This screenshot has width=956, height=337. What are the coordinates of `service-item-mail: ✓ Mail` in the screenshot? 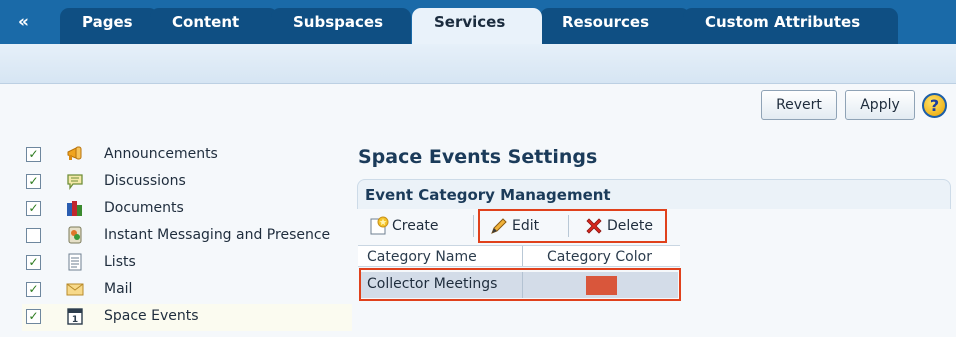 It's located at (187, 290).